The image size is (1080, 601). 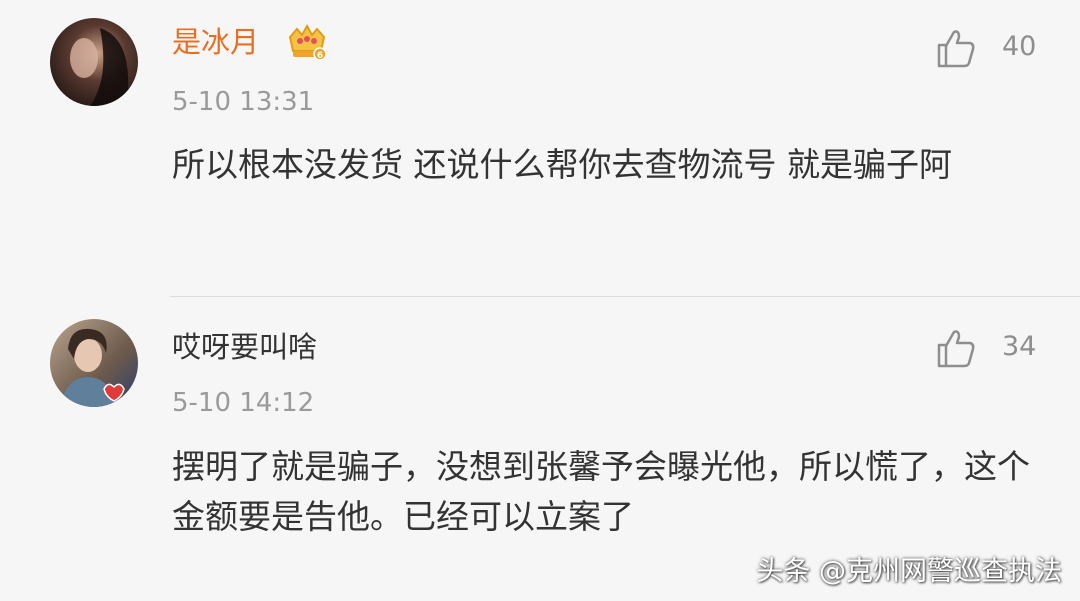 I want to click on like-count: 34, so click(x=1019, y=346).